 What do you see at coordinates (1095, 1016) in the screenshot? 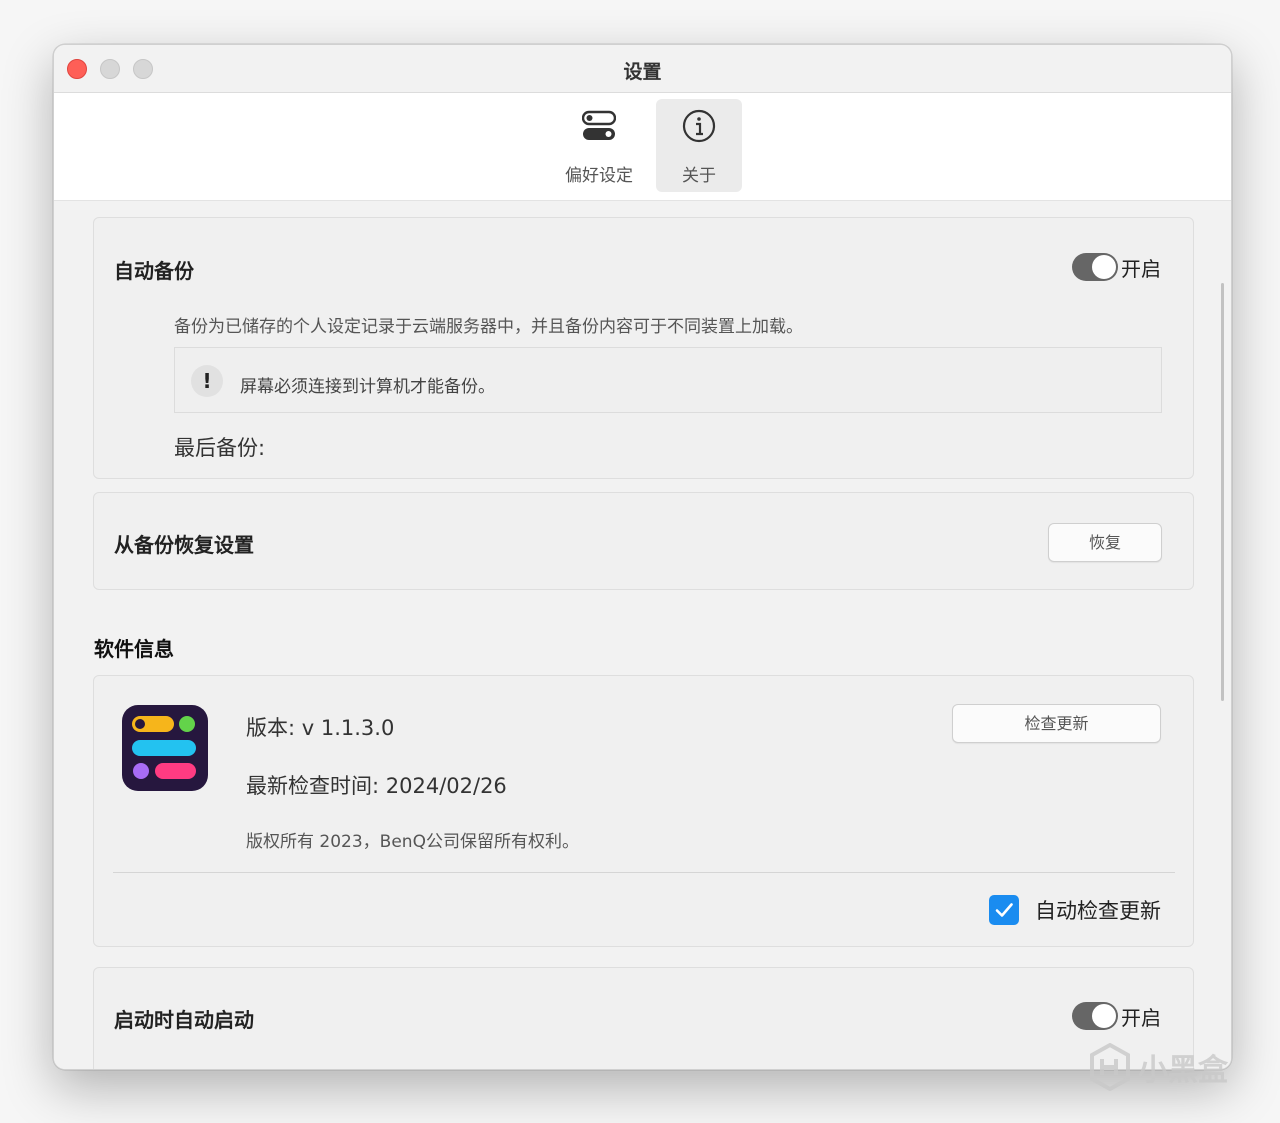
I see `launch-at-startup-toggle` at bounding box center [1095, 1016].